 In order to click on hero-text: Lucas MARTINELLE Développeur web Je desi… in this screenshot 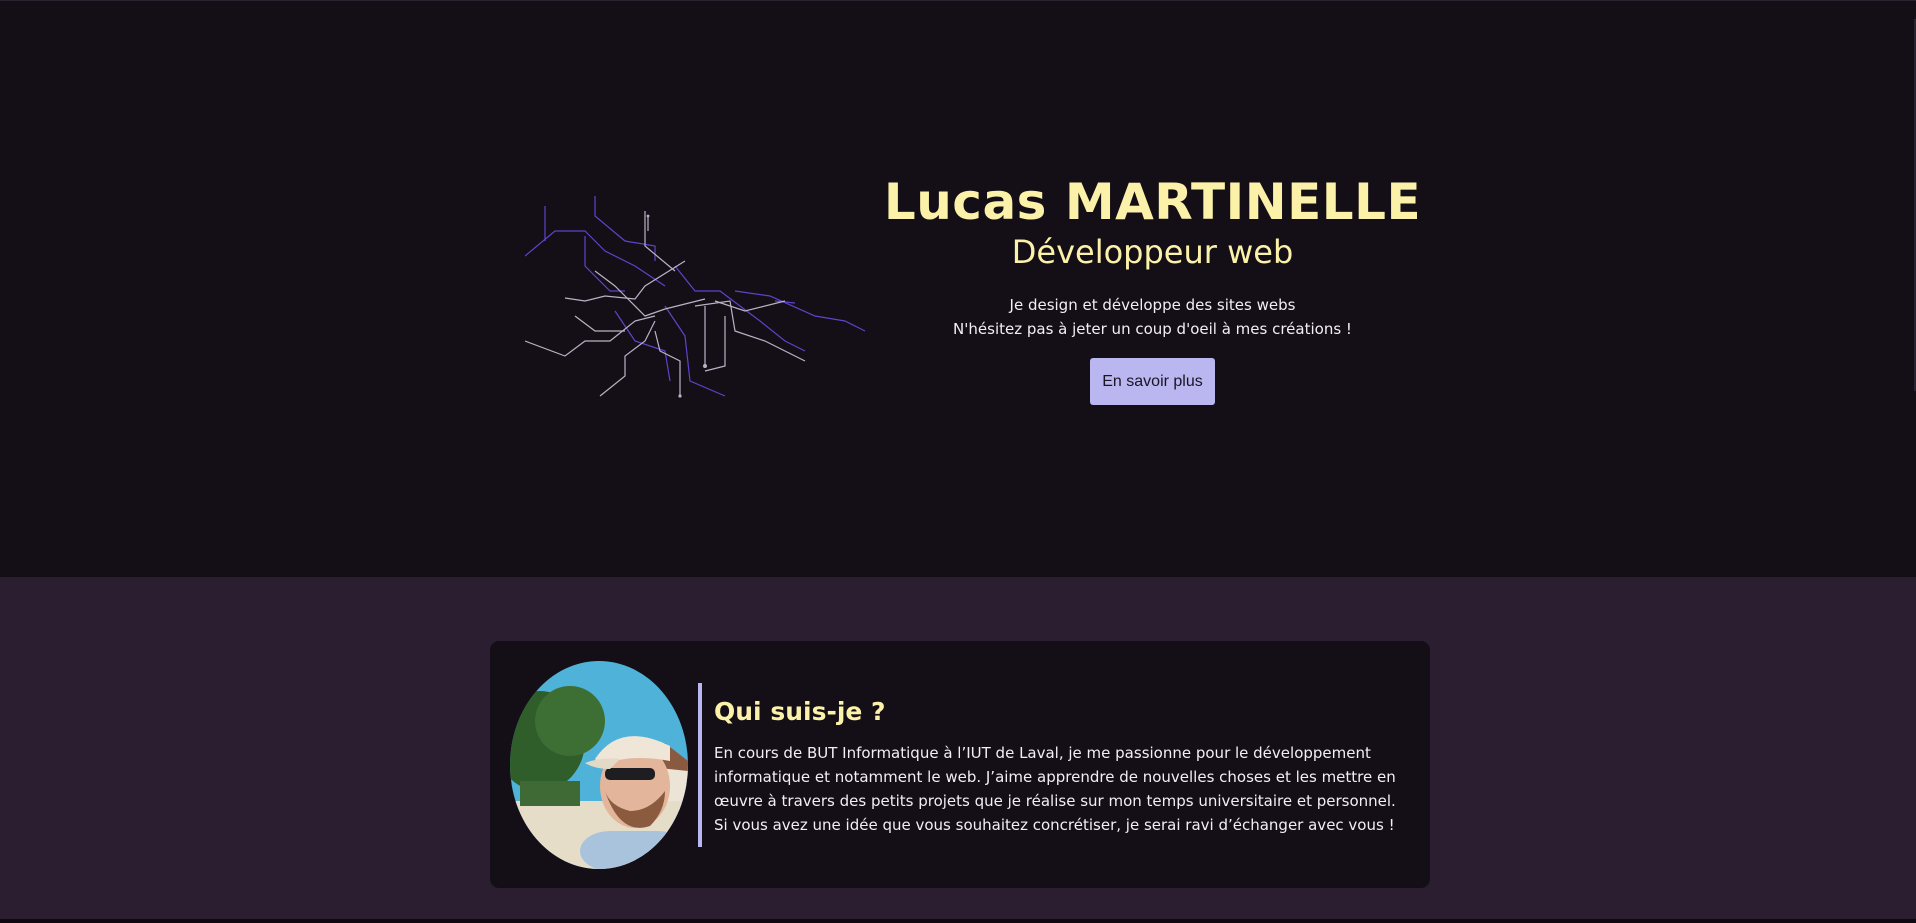, I will do `click(1152, 288)`.